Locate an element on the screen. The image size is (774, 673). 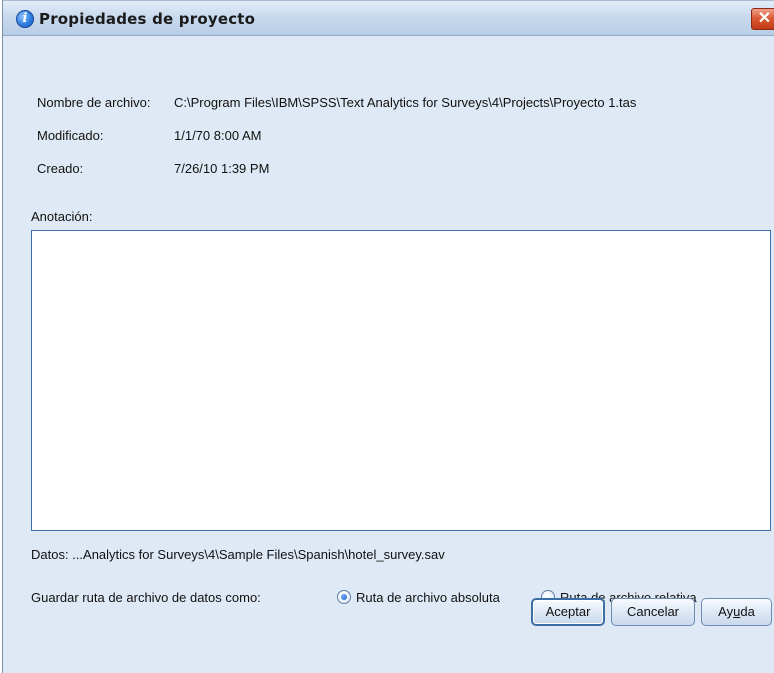
absolute-path-label: Ruta de archivo absoluta is located at coordinates (428, 597).